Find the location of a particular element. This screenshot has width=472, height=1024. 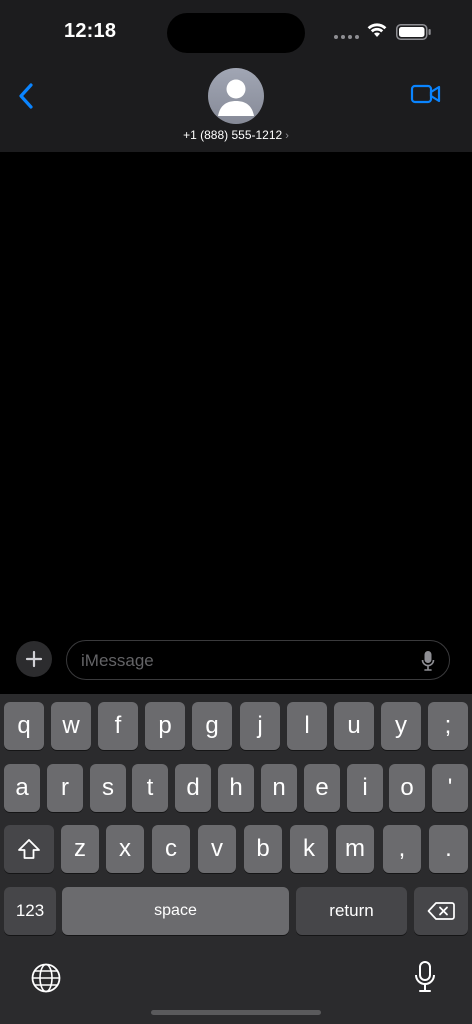

key-q: q is located at coordinates (24, 726).